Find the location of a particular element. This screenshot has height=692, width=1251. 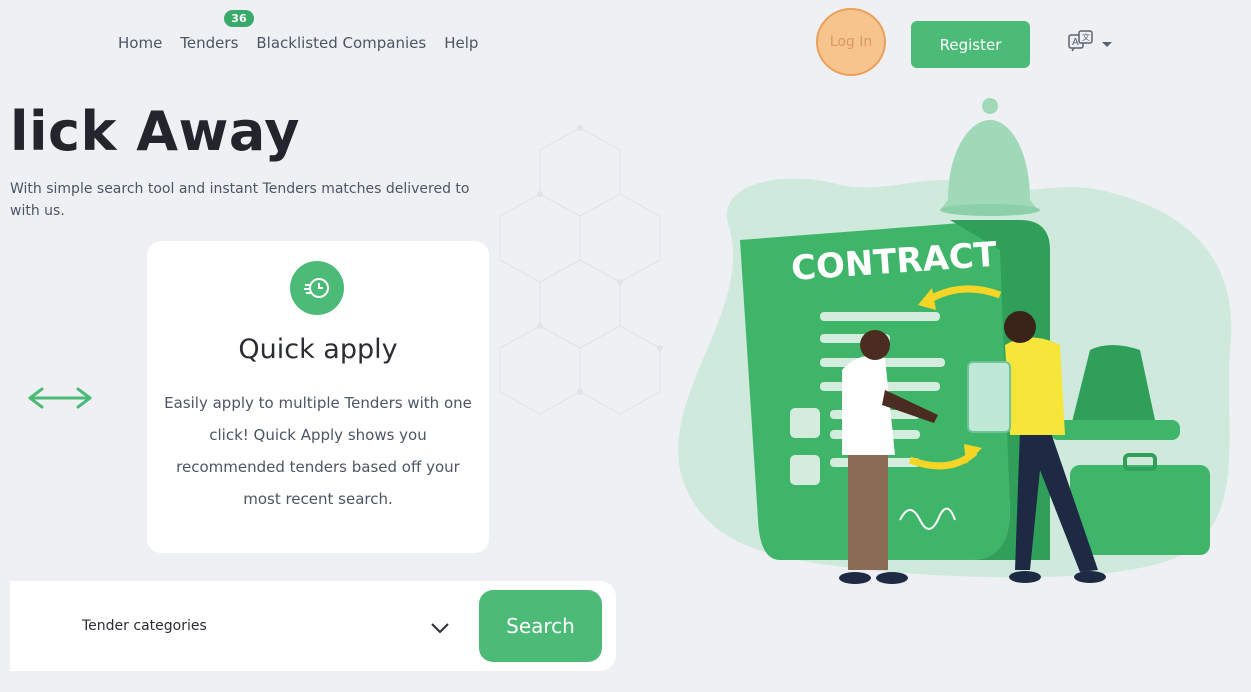

search-button: Search is located at coordinates (540, 626).